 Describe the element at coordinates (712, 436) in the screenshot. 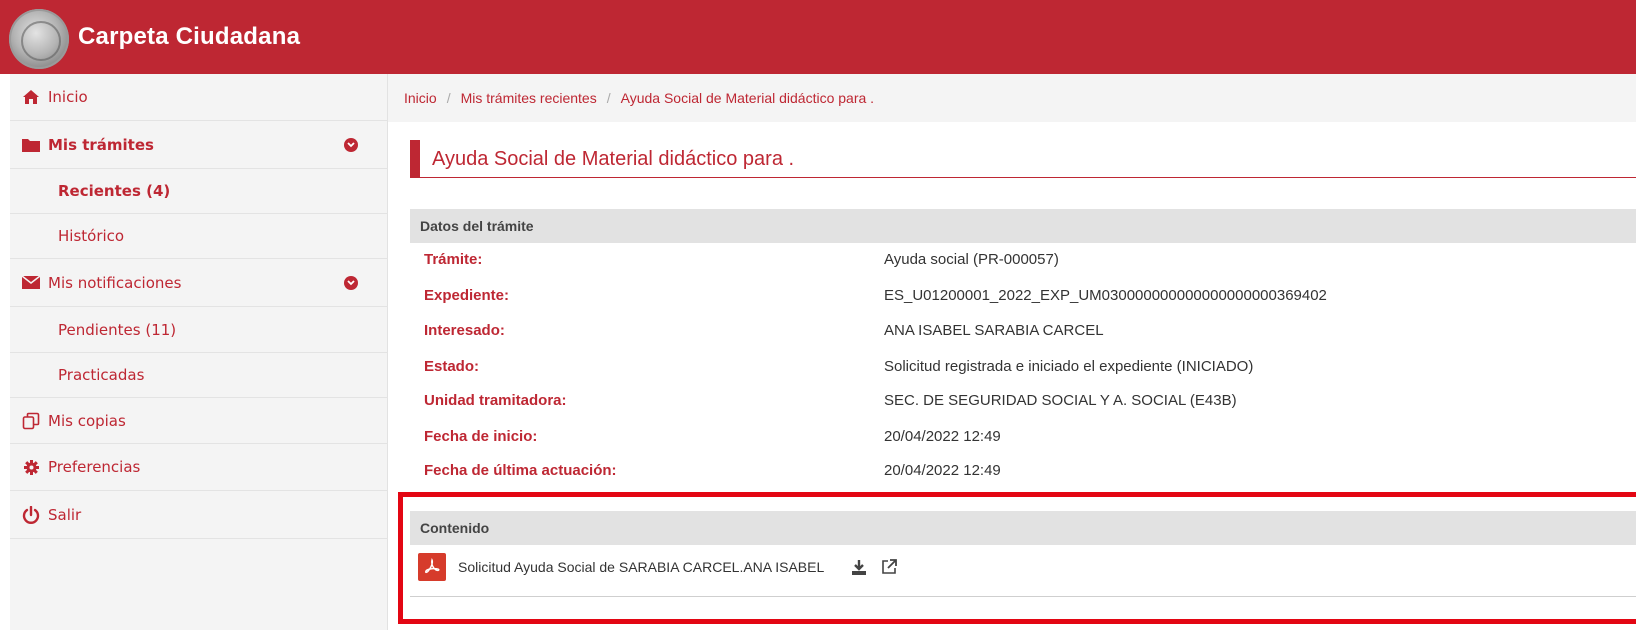

I see `datos-row-fecha-inicio: Fecha de inicio: 20/04/2022 12:49` at that location.